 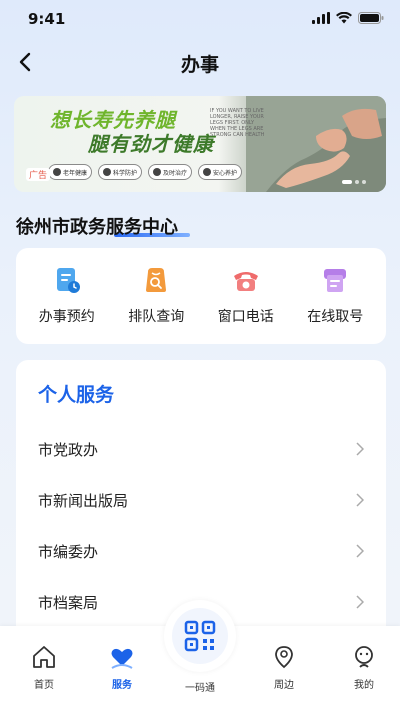 I want to click on status-bar: 9:41, so click(x=200, y=20).